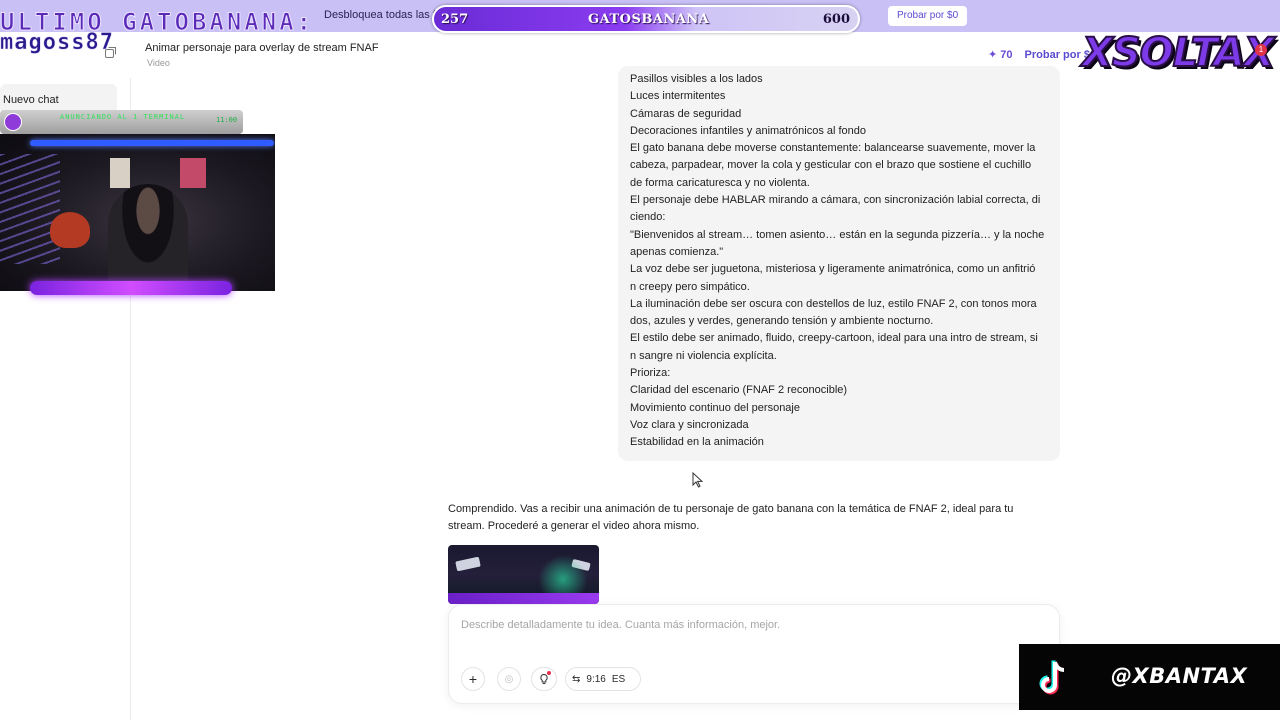  What do you see at coordinates (697, 442) in the screenshot?
I see `message-line: Estabilidad en la animación` at bounding box center [697, 442].